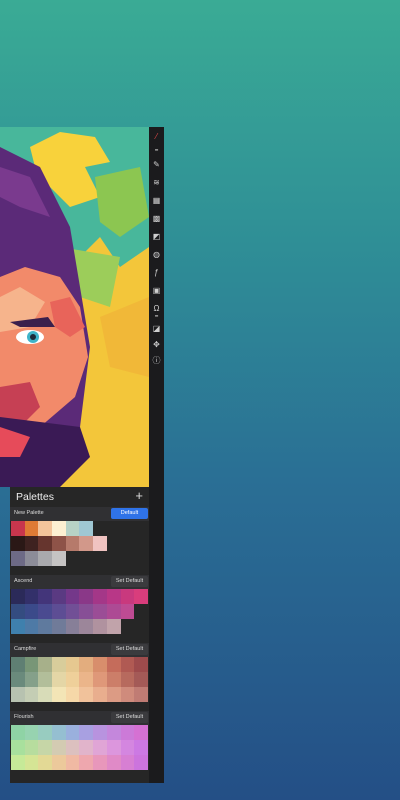 The width and height of the screenshot is (400, 800). I want to click on layers-icon: ≋, so click(156, 182).